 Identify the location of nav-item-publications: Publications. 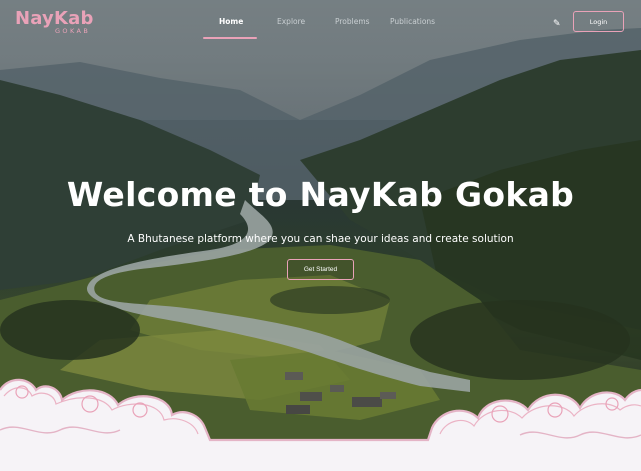
(412, 21).